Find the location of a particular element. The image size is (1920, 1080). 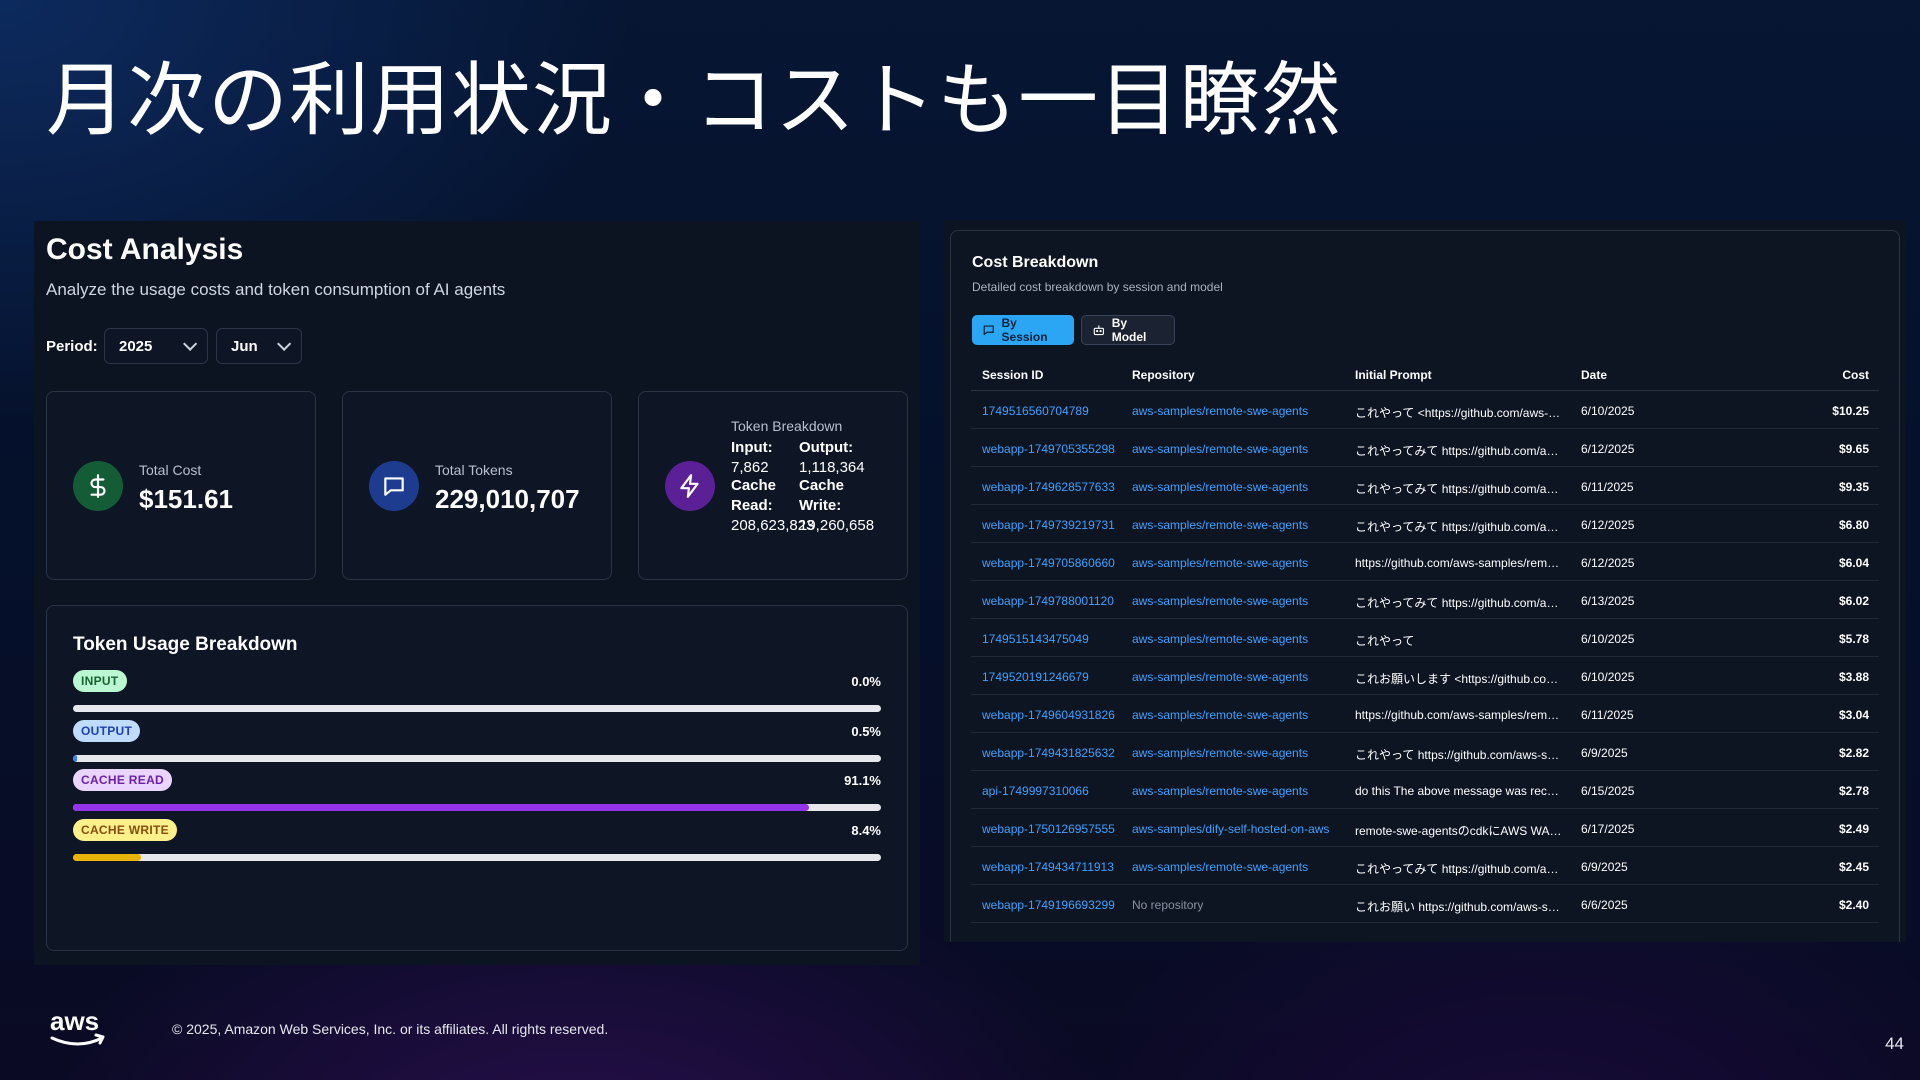

session-date: 6/12/2025 is located at coordinates (1608, 449).